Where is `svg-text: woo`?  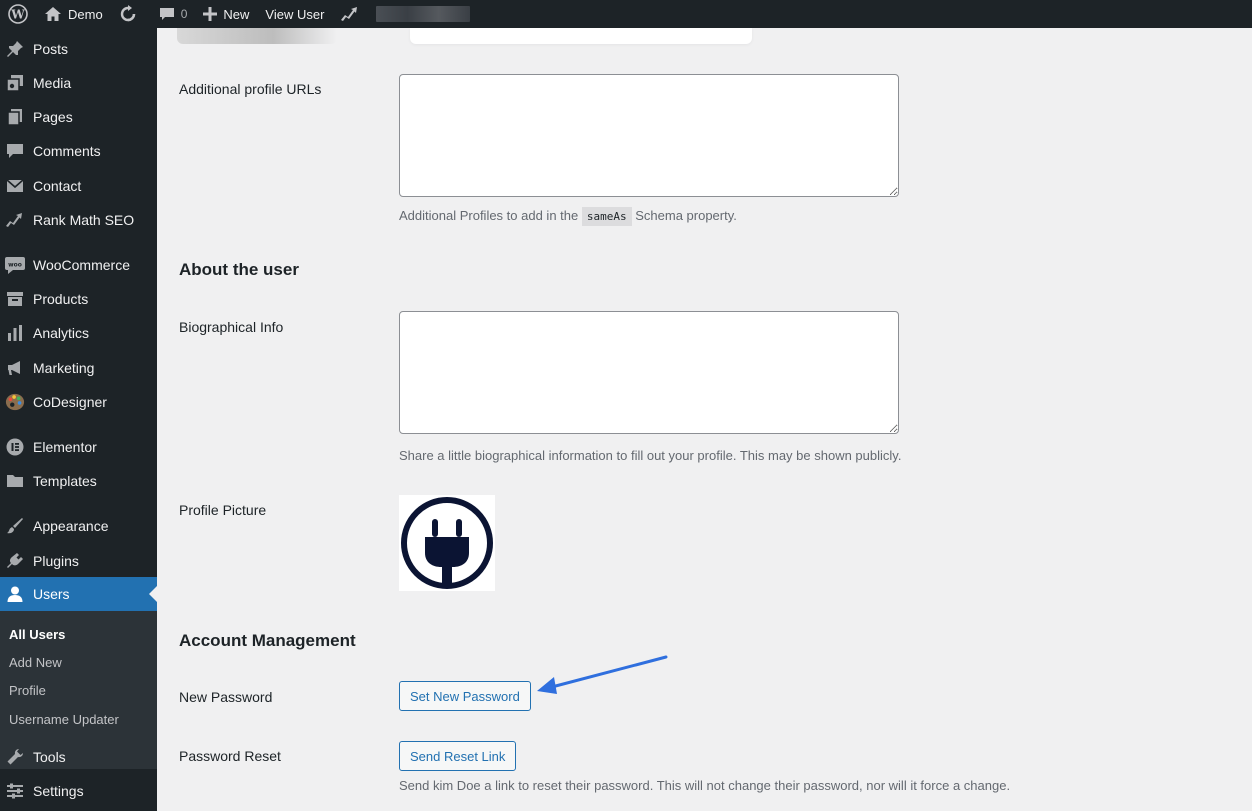 svg-text: woo is located at coordinates (15, 265).